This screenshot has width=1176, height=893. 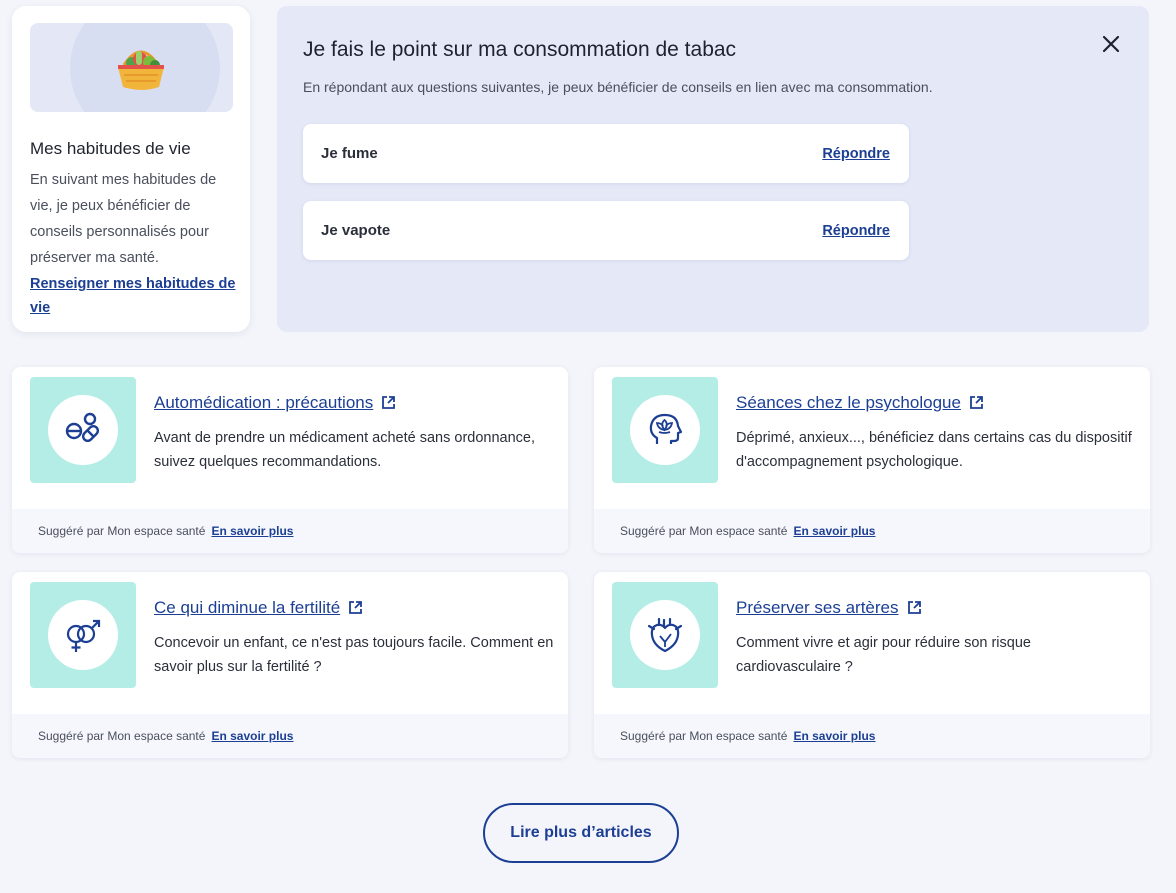 What do you see at coordinates (131, 67) in the screenshot?
I see `basket-illustration` at bounding box center [131, 67].